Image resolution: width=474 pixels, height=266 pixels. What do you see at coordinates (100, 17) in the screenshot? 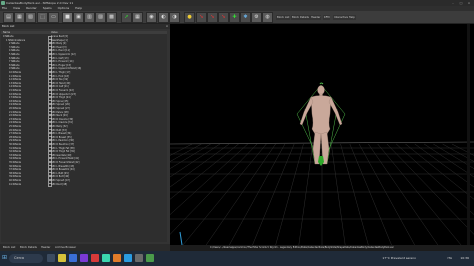
I see `view-top-icon: ▨` at bounding box center [100, 17].